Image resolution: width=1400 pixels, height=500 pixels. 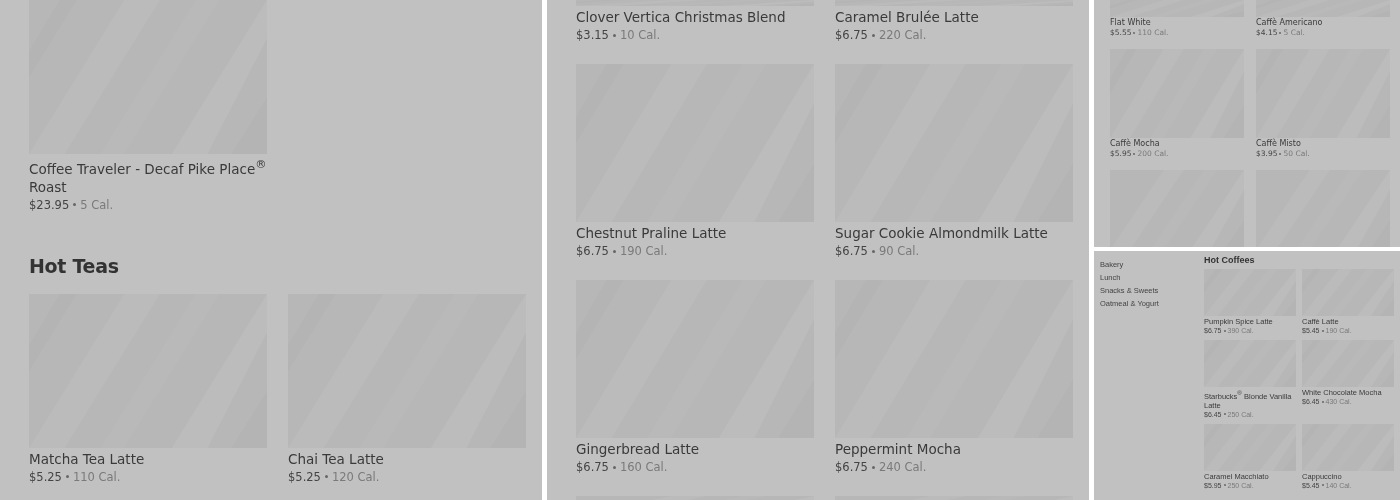 What do you see at coordinates (643, 467) in the screenshot?
I see `item-calories: 160 Cal.` at bounding box center [643, 467].